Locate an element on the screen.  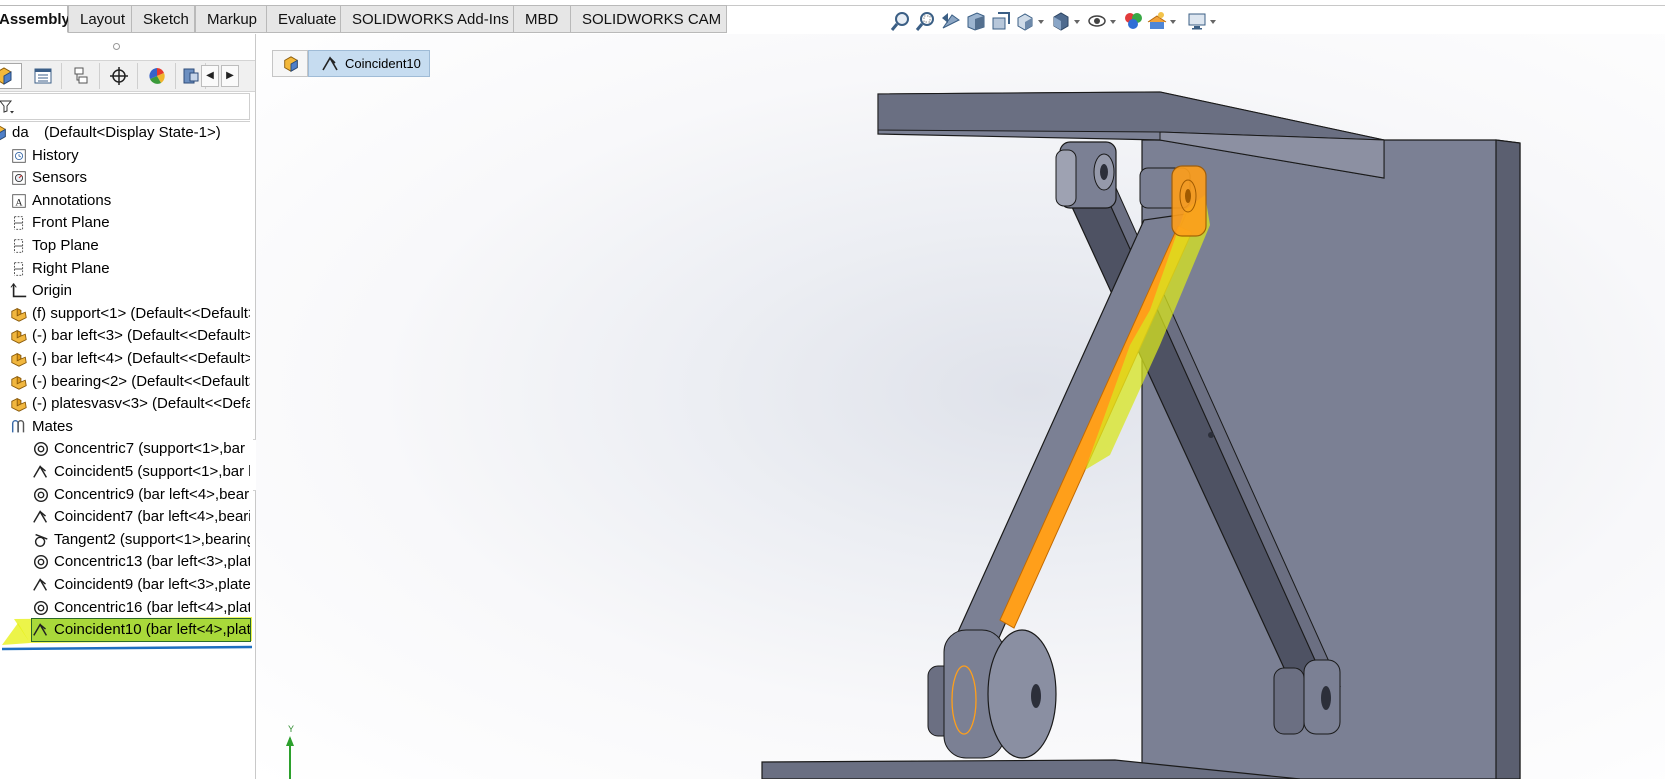
tab-configuration-manager is located at coordinates (81, 76).